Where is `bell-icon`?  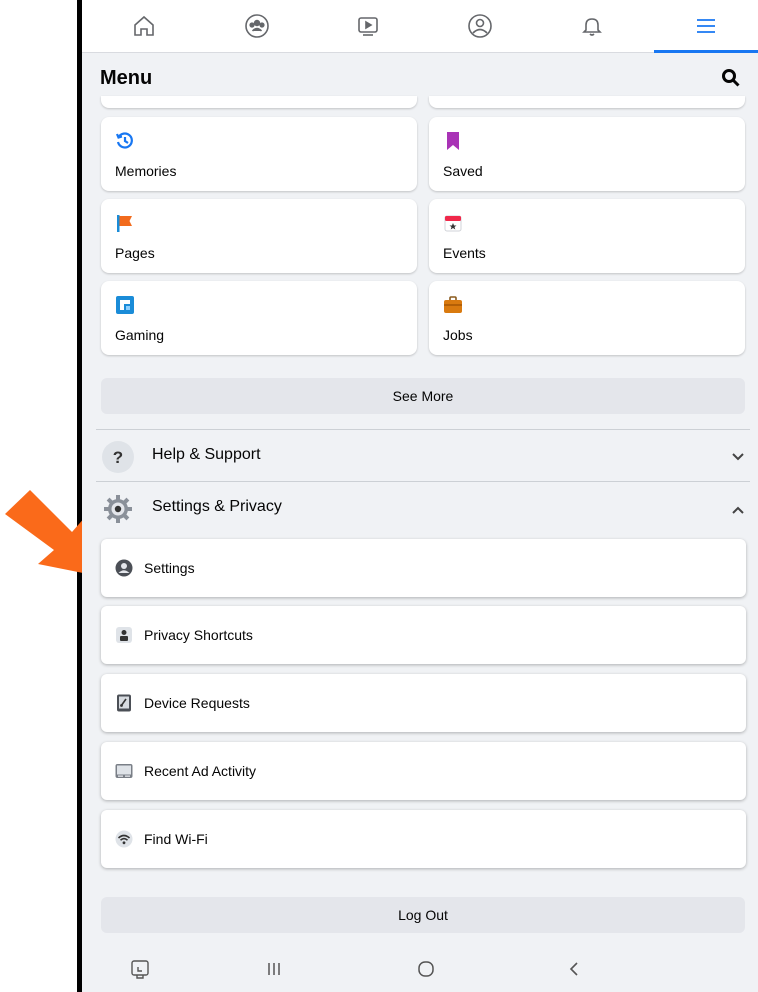
bell-icon is located at coordinates (592, 27).